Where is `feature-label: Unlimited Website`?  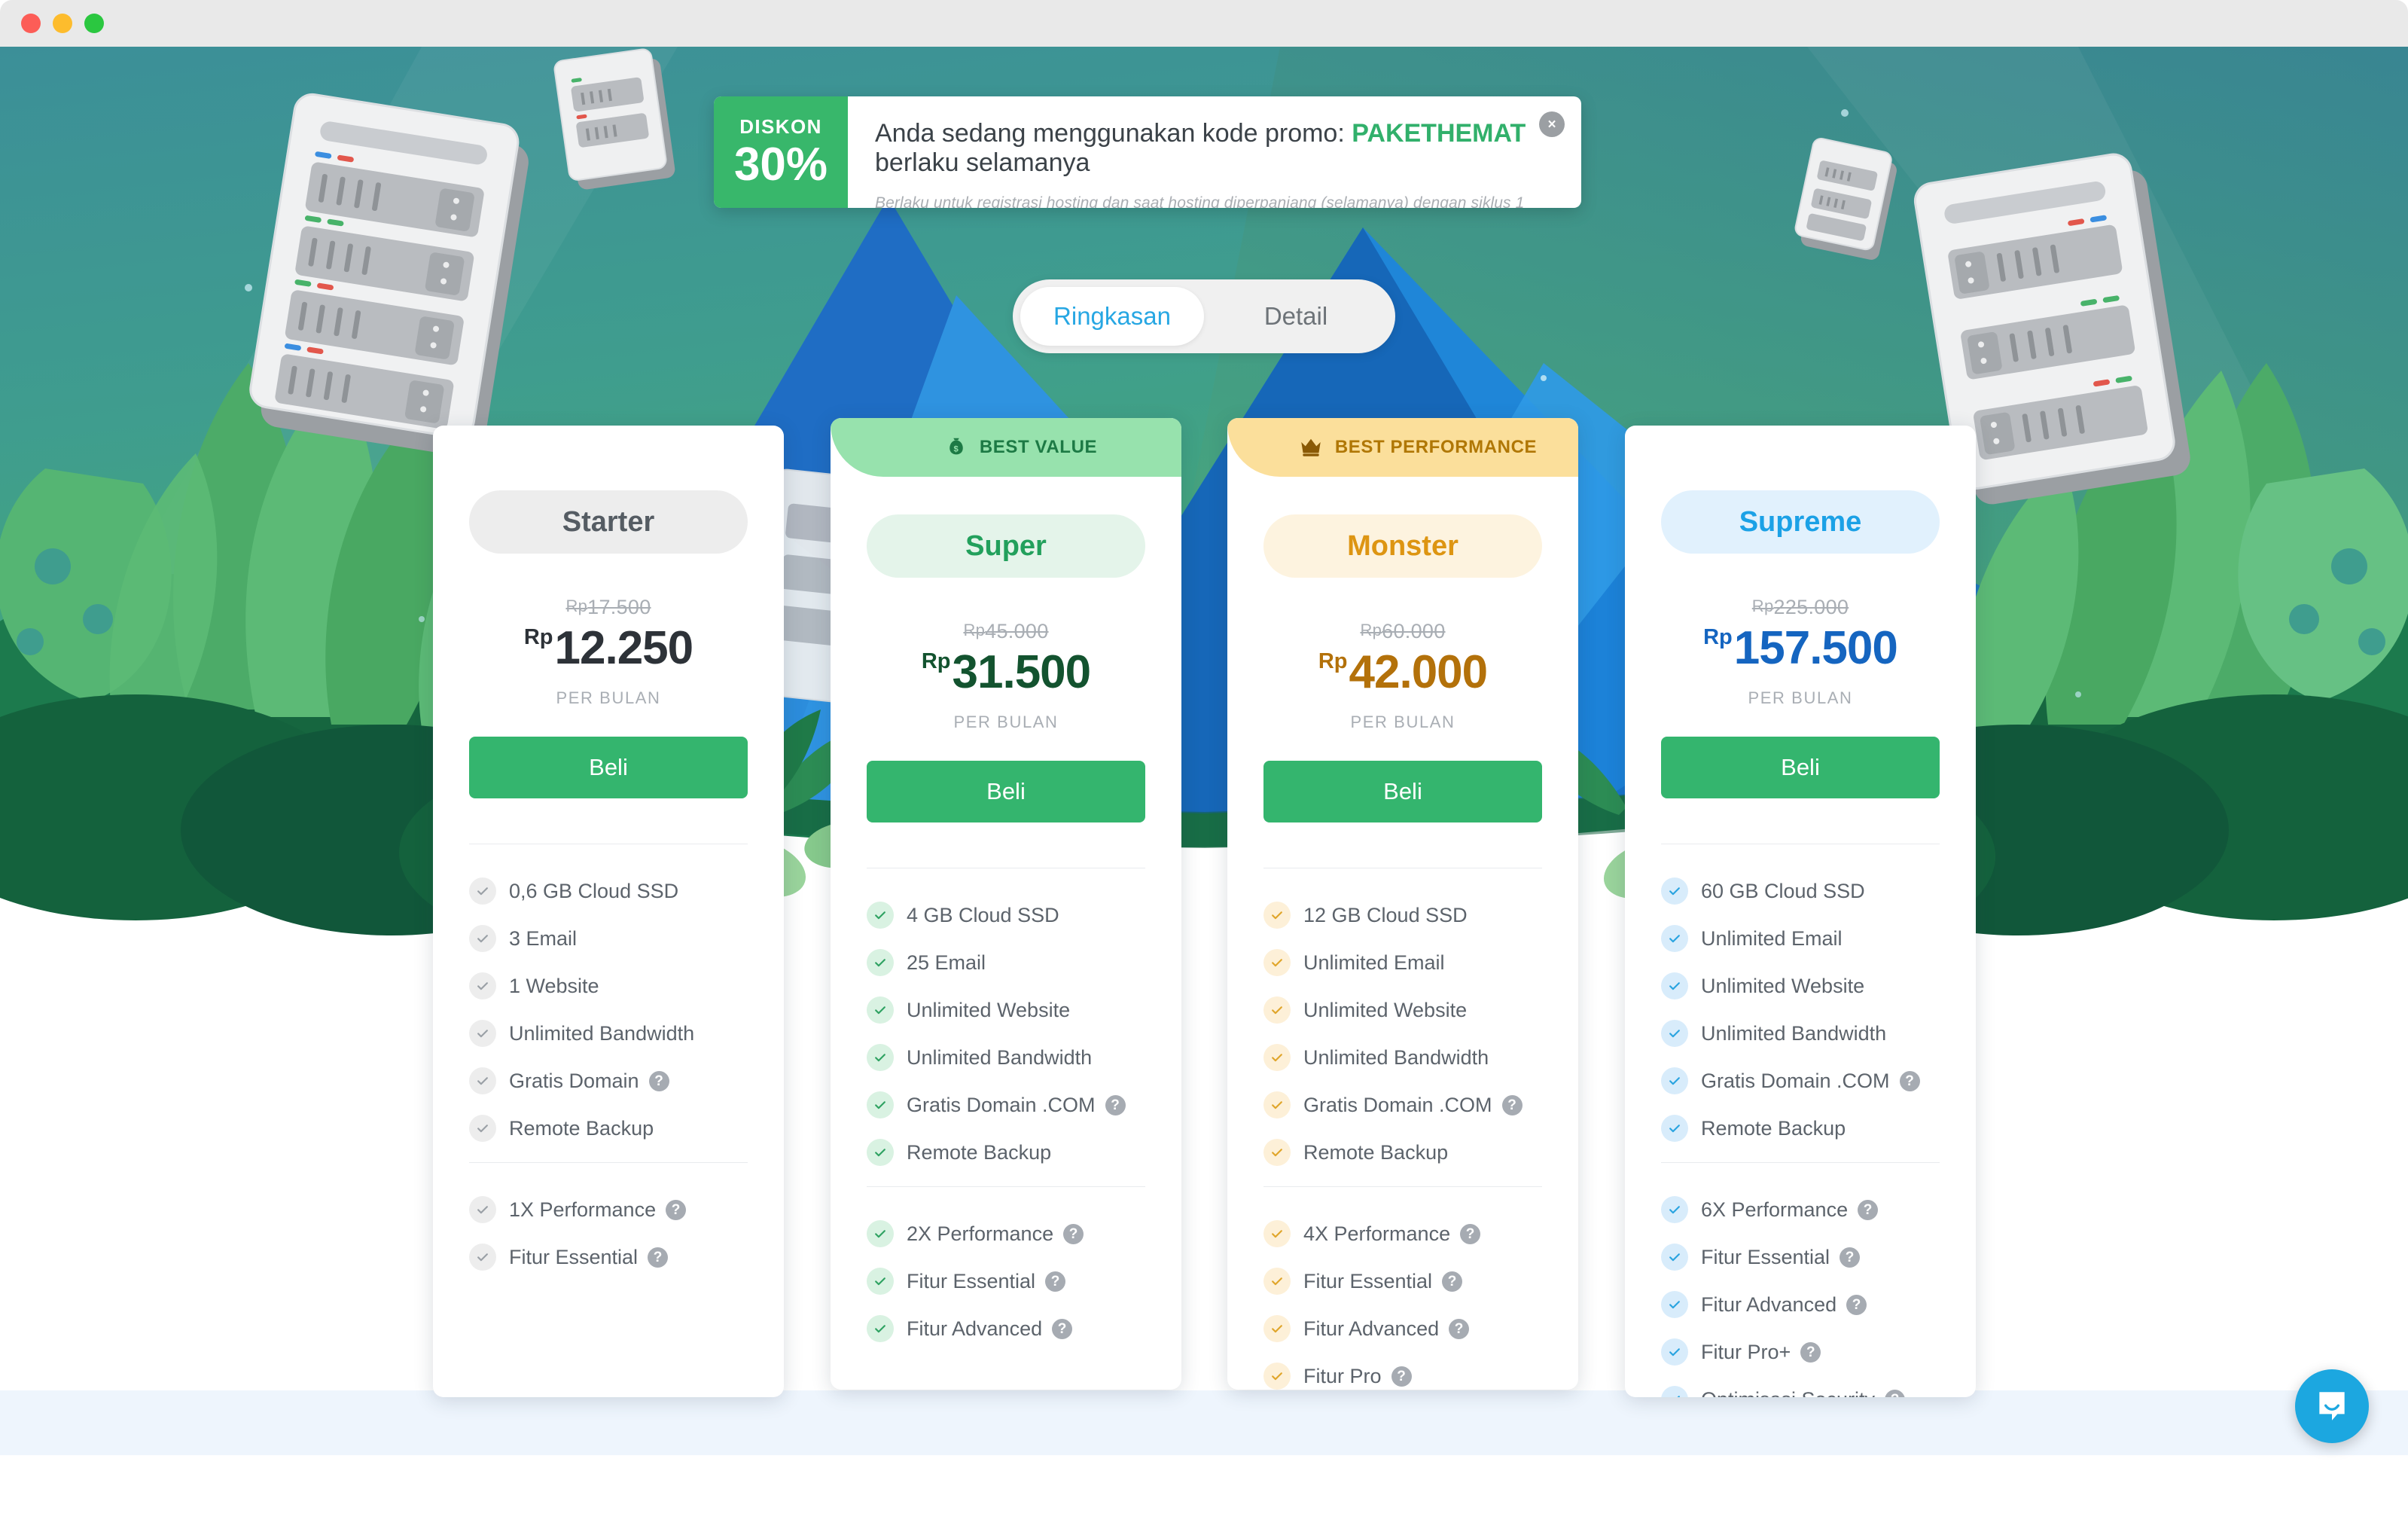
feature-label: Unlimited Website is located at coordinates (1385, 1009).